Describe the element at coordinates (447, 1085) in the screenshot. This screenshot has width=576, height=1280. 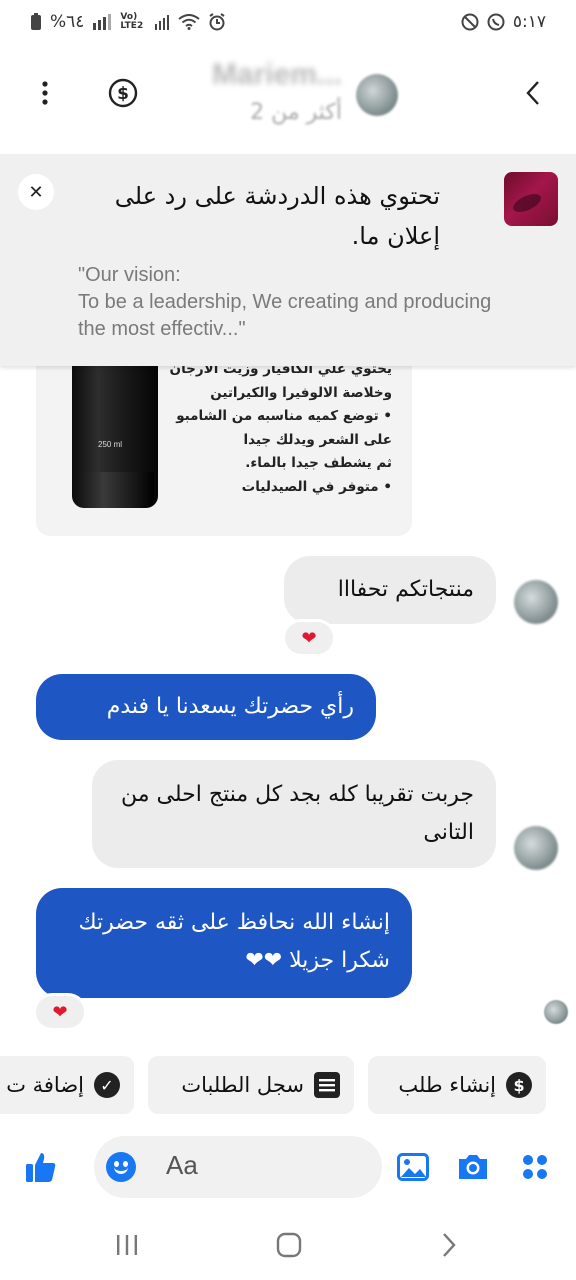
I see `chip-label: إنشاء طلب` at that location.